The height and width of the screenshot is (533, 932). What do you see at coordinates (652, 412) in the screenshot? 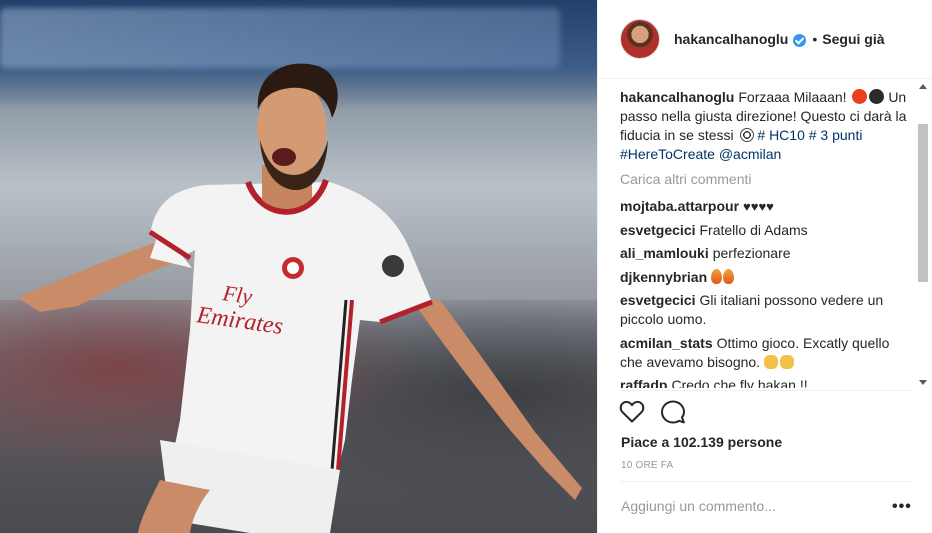
I see `post-actions` at bounding box center [652, 412].